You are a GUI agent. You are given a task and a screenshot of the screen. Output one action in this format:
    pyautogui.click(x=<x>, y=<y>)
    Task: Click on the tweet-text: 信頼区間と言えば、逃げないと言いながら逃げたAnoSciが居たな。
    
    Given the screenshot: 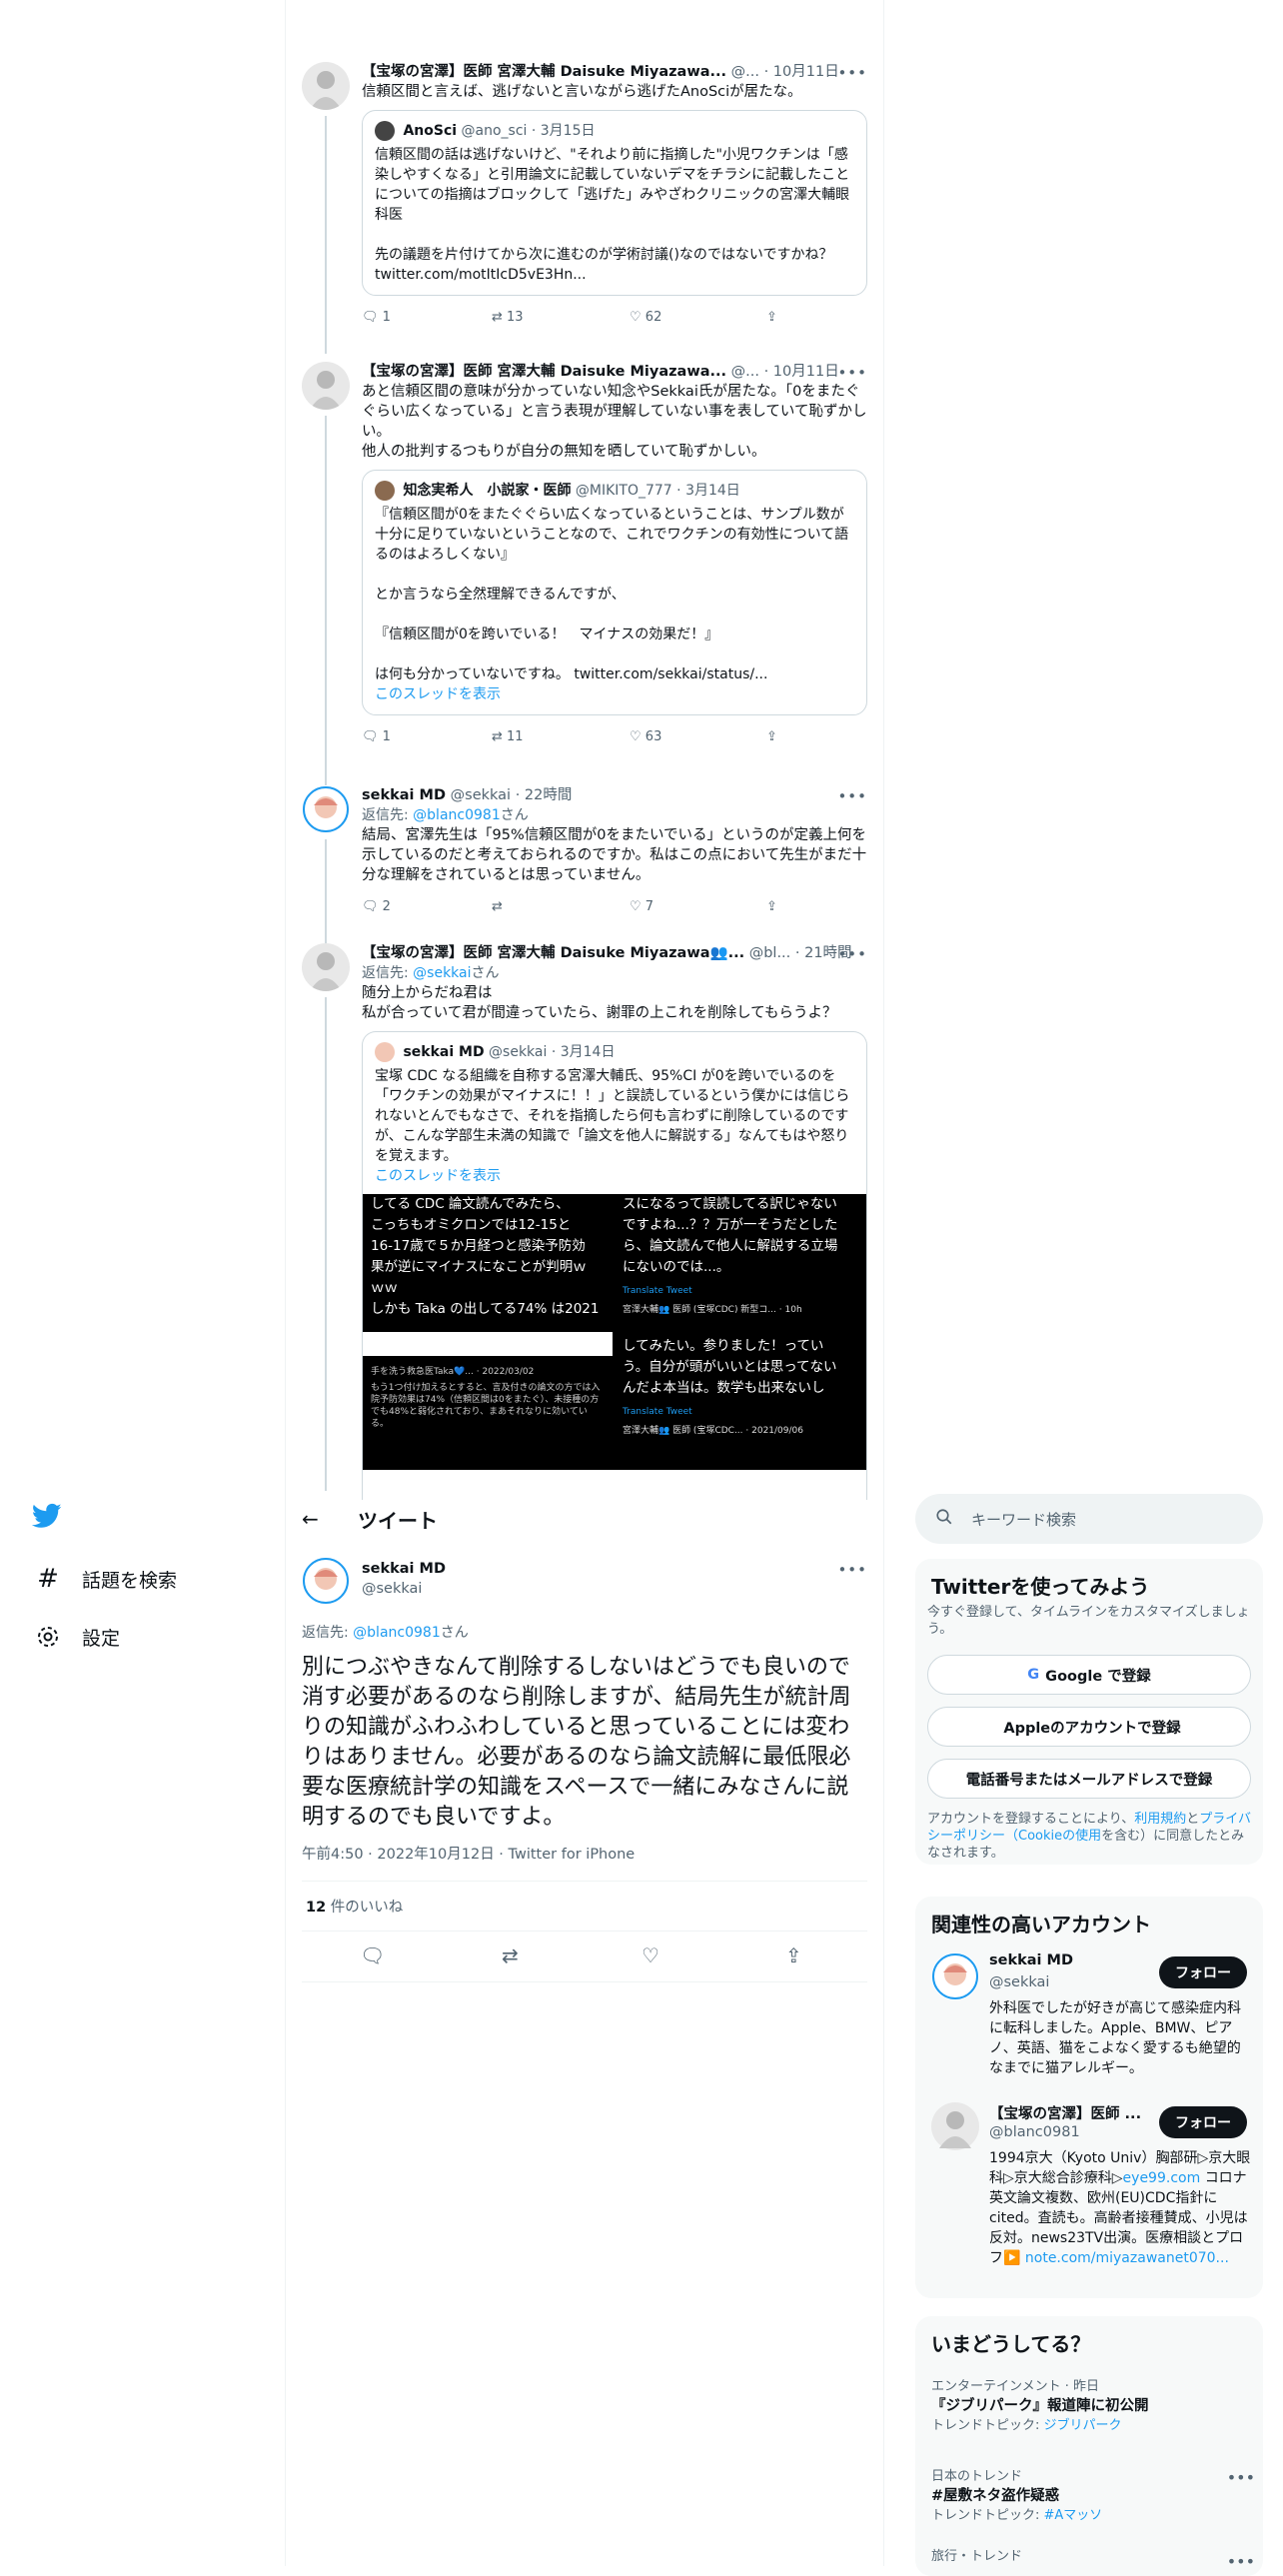 What is the action you would take?
    pyautogui.click(x=582, y=92)
    